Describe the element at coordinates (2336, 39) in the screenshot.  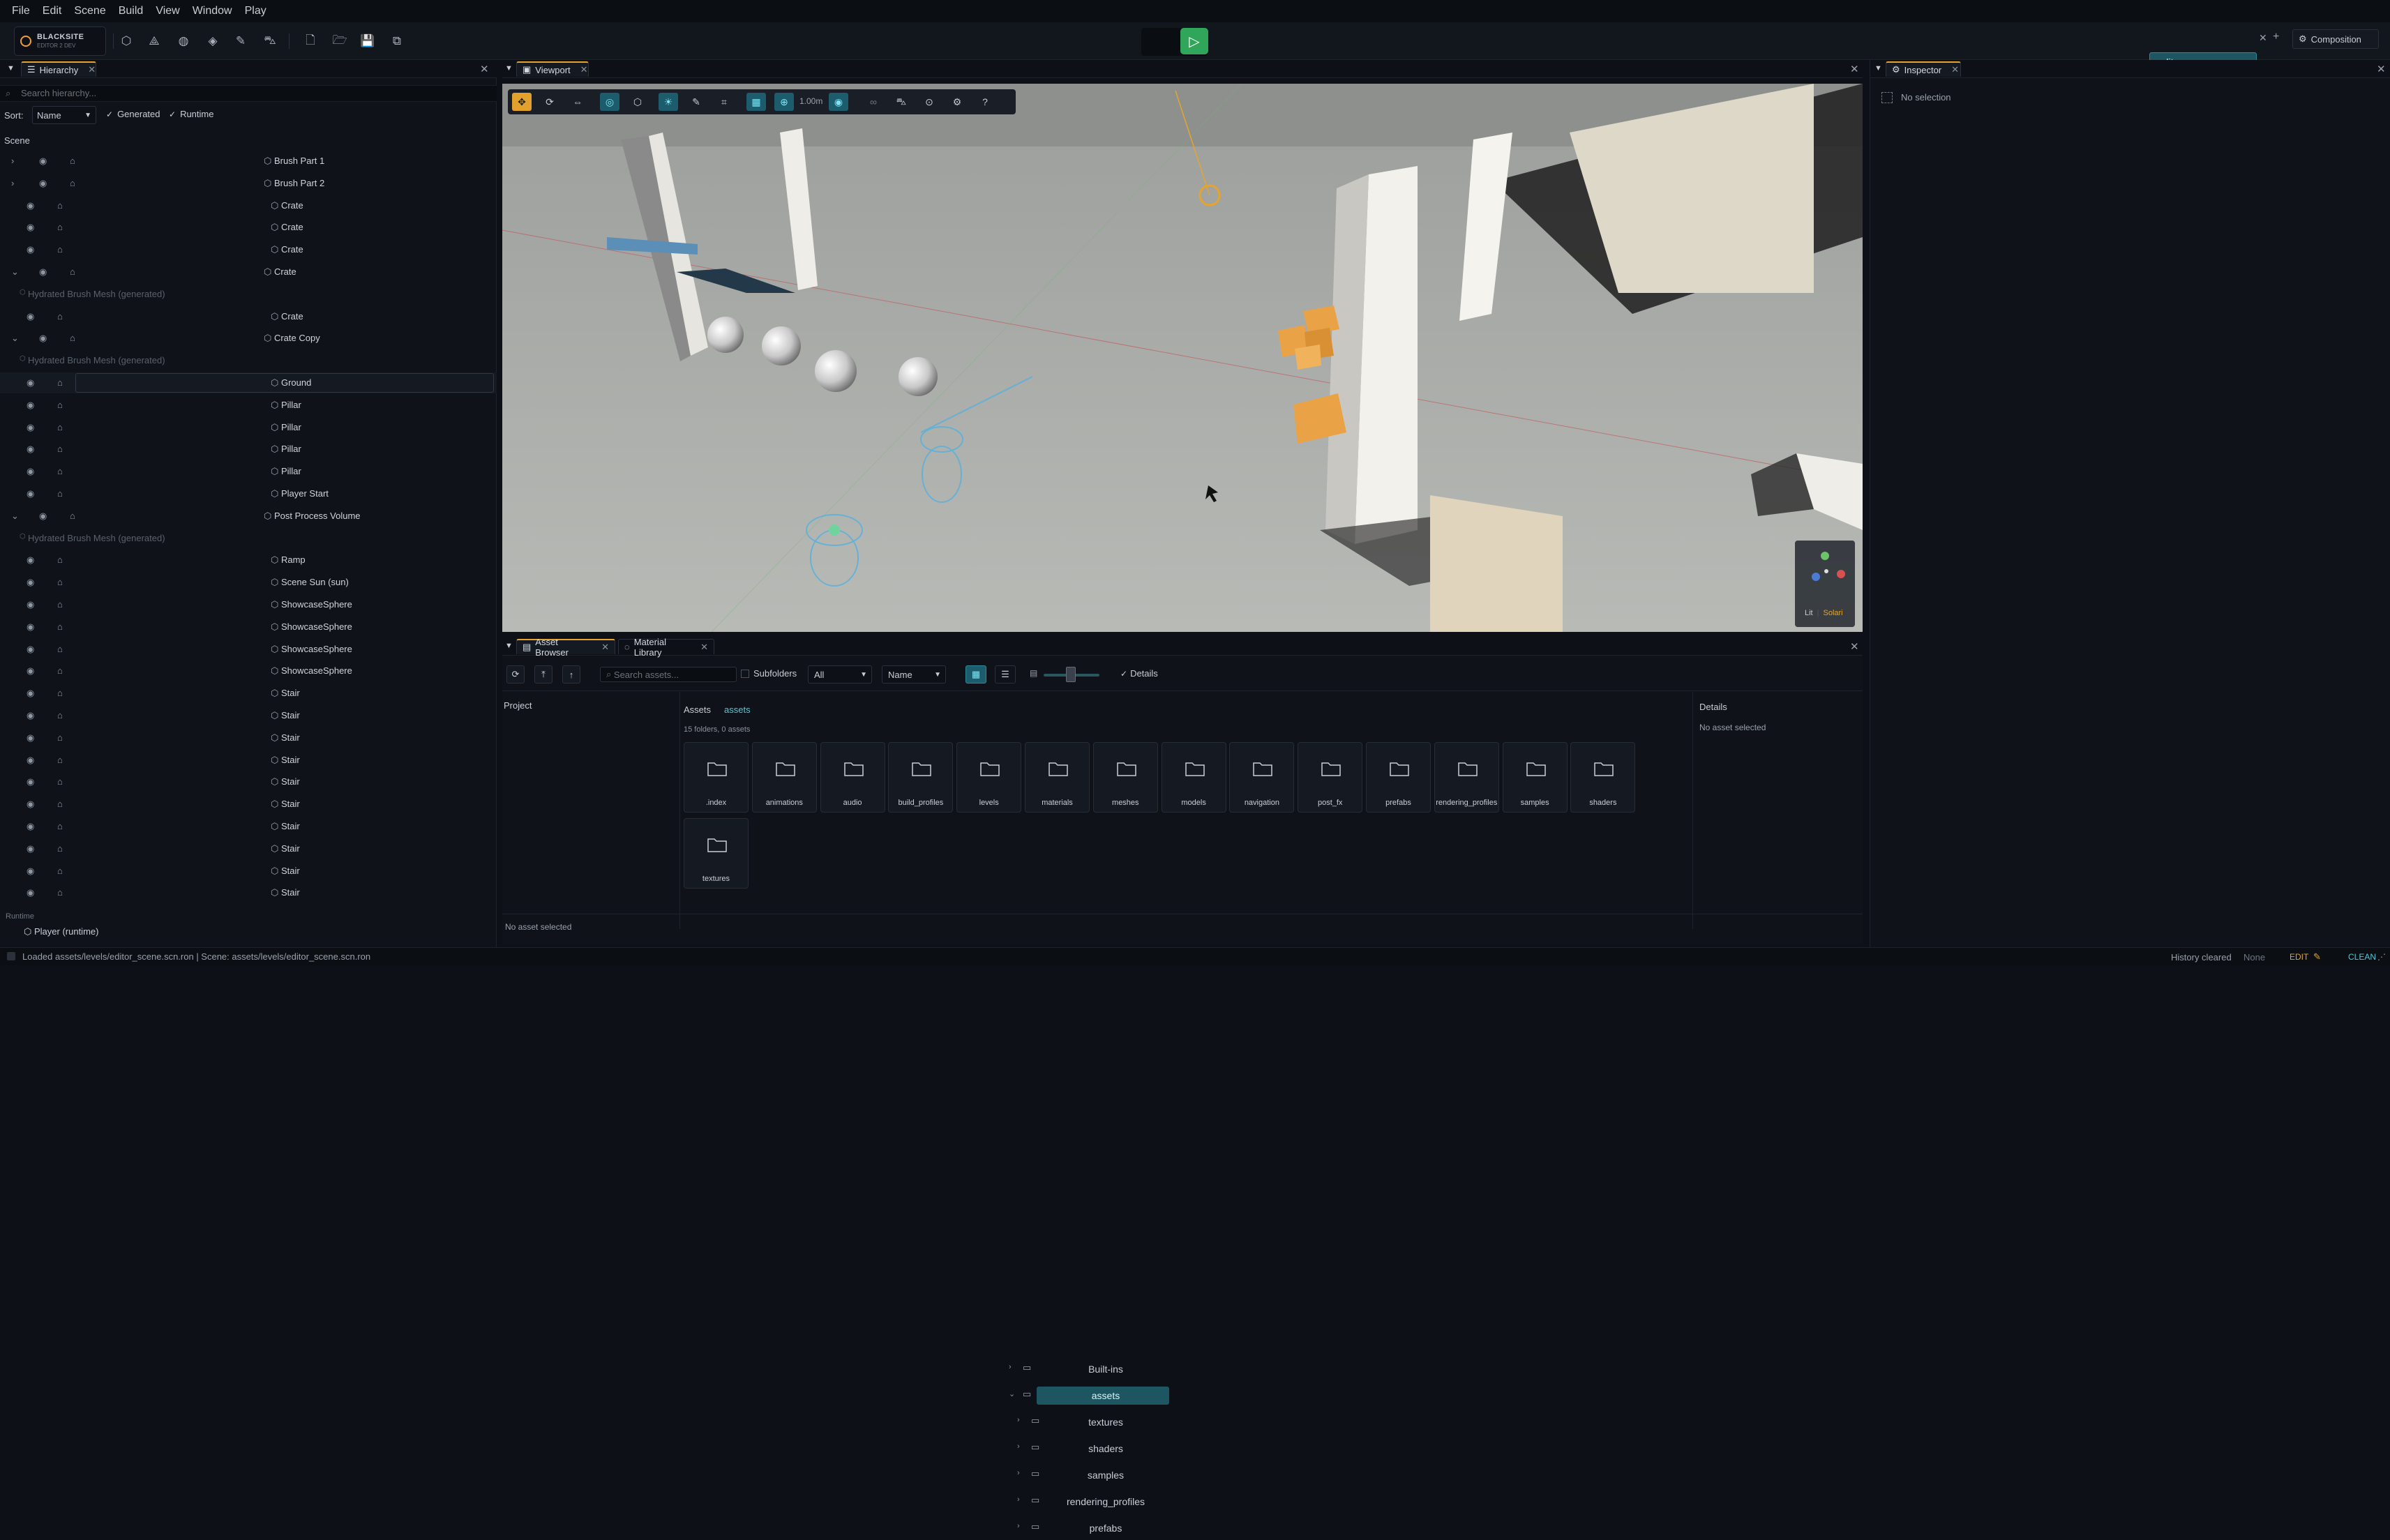
I see `composition-button: ⚙ Composition` at that location.